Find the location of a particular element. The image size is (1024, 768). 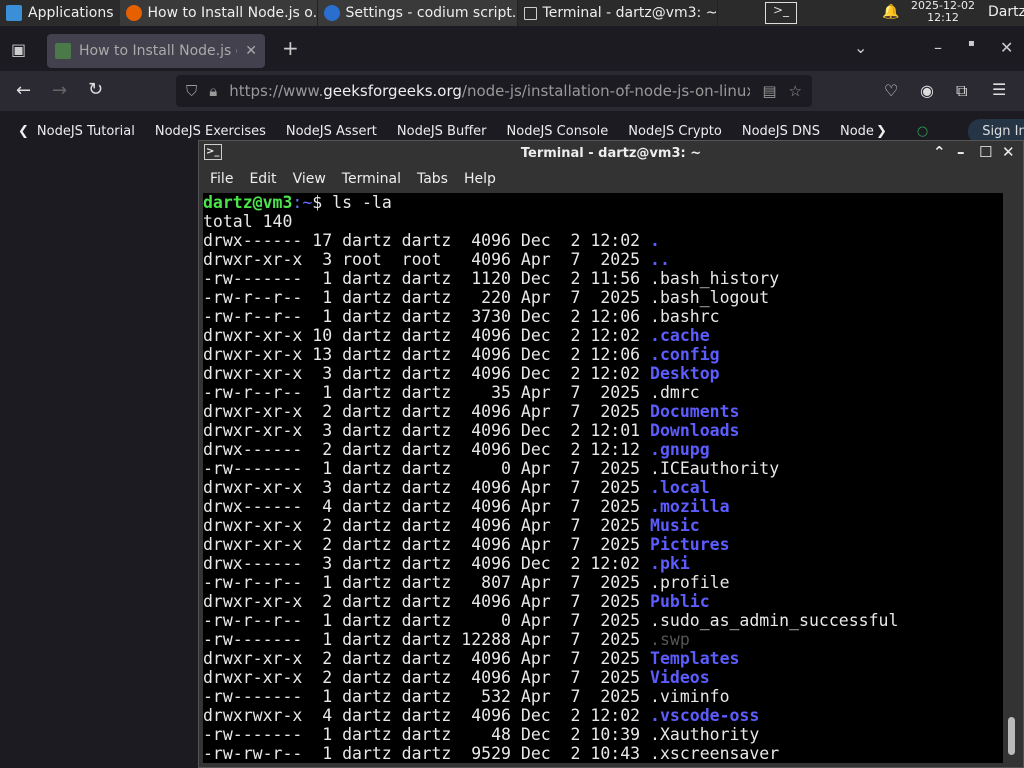

file-name: .vscode-oss is located at coordinates (705, 715).